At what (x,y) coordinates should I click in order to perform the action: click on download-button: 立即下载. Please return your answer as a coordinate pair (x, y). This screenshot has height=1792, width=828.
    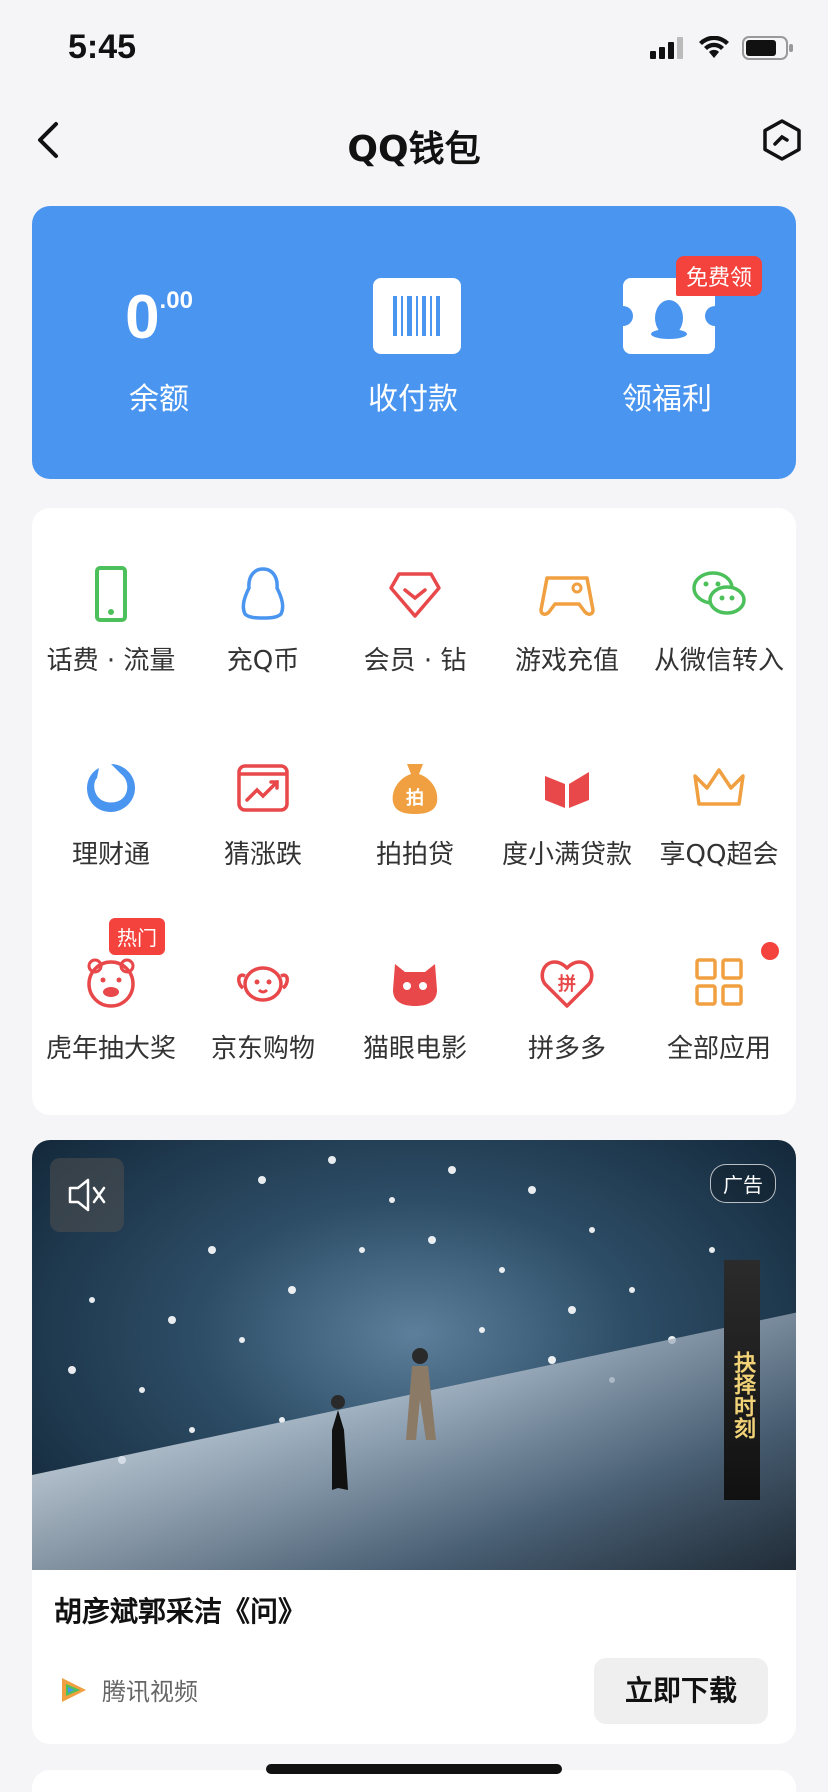
    Looking at the image, I should click on (681, 1691).